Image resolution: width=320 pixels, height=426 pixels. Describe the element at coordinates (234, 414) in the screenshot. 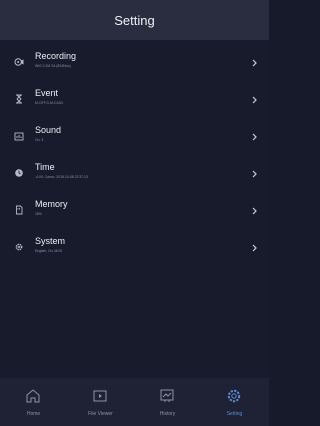

I see `tab-label: Setting` at that location.